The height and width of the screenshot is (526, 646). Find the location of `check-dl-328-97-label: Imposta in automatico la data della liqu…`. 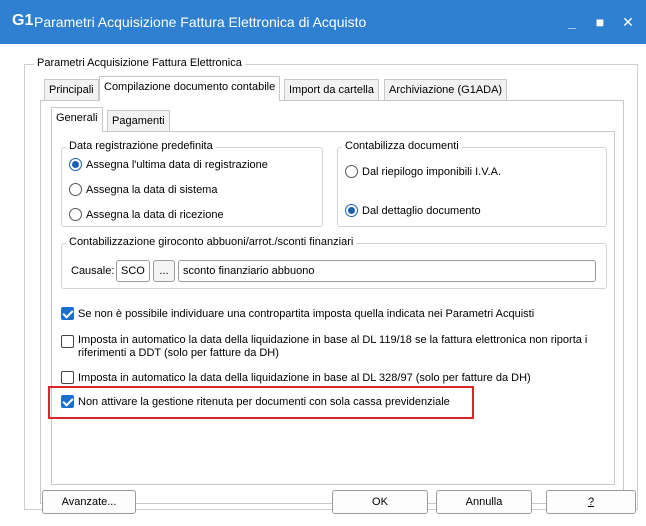

check-dl-328-97-label: Imposta in automatico la data della liqu… is located at coordinates (304, 377).